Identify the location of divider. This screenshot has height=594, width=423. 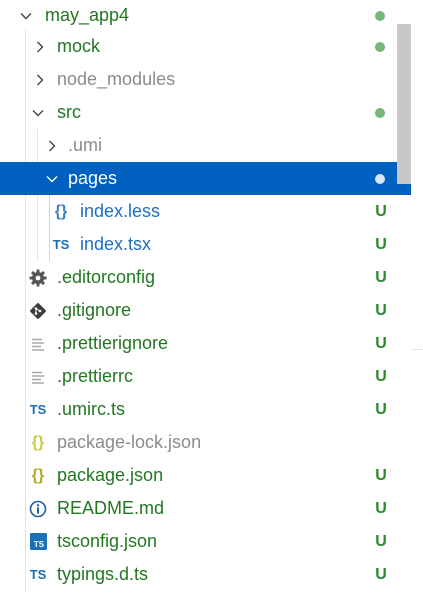
(417, 349).